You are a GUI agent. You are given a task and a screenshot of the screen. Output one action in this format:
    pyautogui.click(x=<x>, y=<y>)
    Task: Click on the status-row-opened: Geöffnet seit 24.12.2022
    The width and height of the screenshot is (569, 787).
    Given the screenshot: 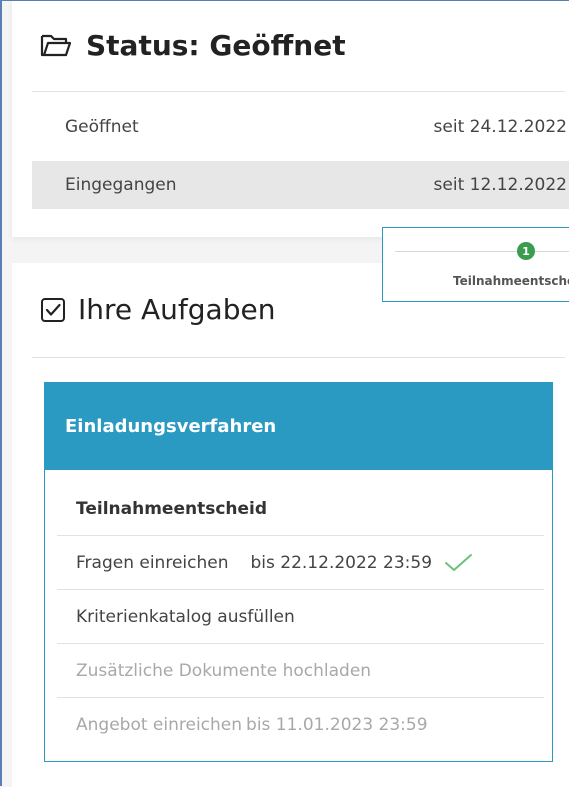 What is the action you would take?
    pyautogui.click(x=300, y=127)
    